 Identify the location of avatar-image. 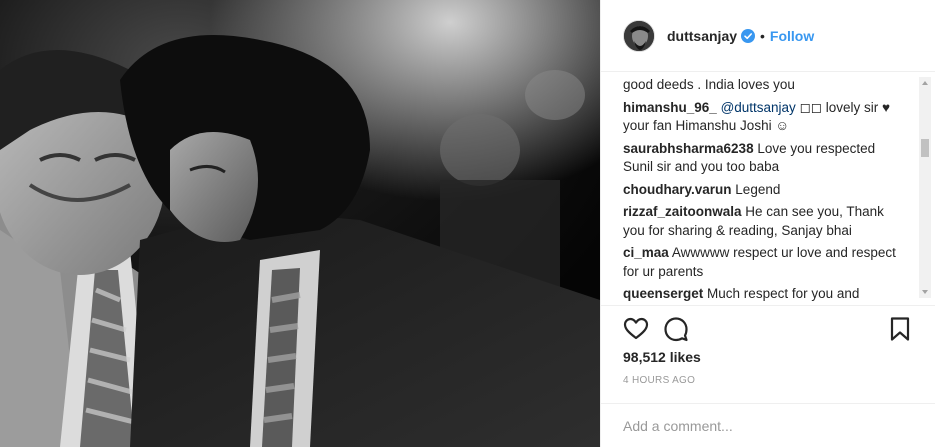
(639, 35).